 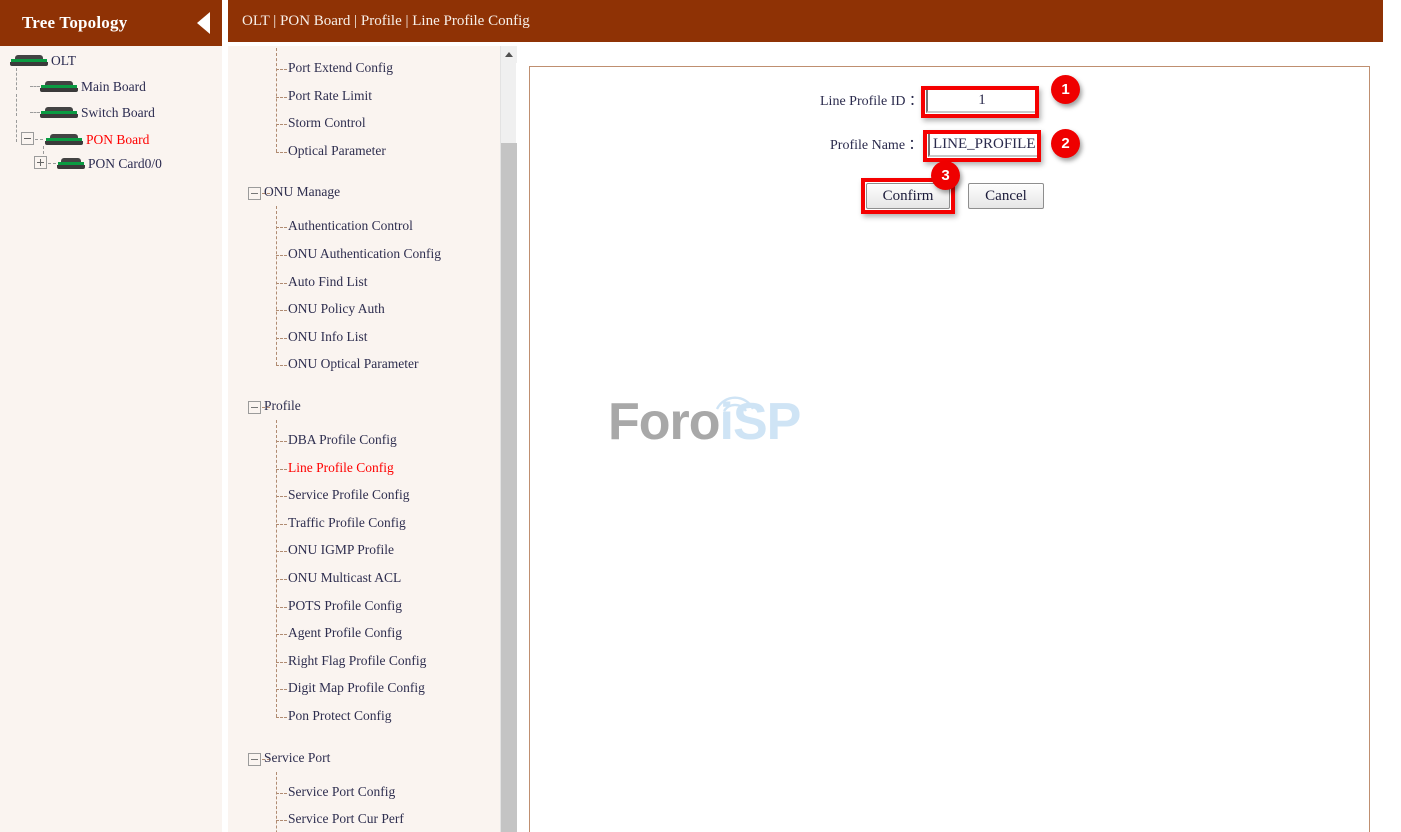 I want to click on watermark-text-foro: Foro, so click(x=664, y=422).